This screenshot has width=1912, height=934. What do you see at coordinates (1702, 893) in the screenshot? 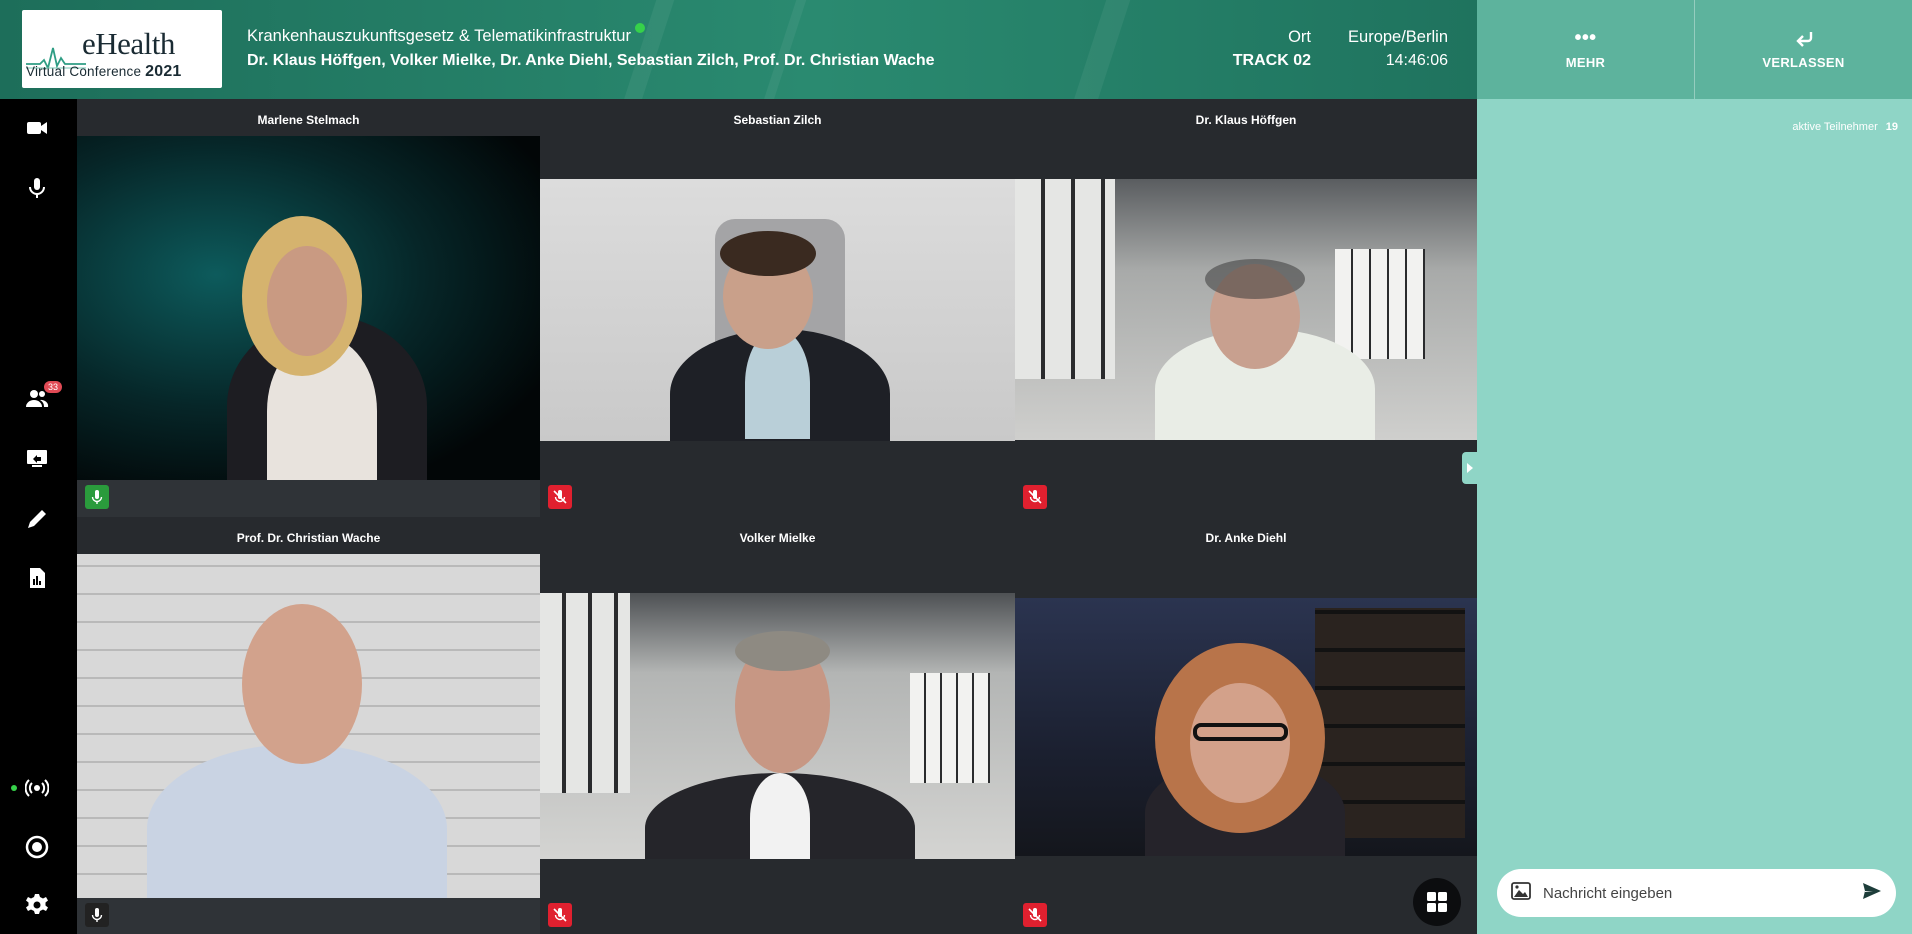
I see `chat-message-input` at bounding box center [1702, 893].